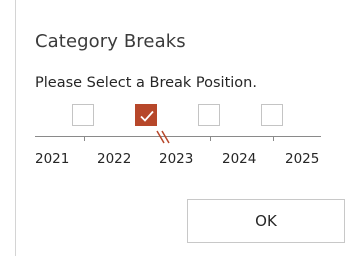 Image resolution: width=356 pixels, height=256 pixels. I want to click on dialog-title: Category Breaks, so click(110, 41).